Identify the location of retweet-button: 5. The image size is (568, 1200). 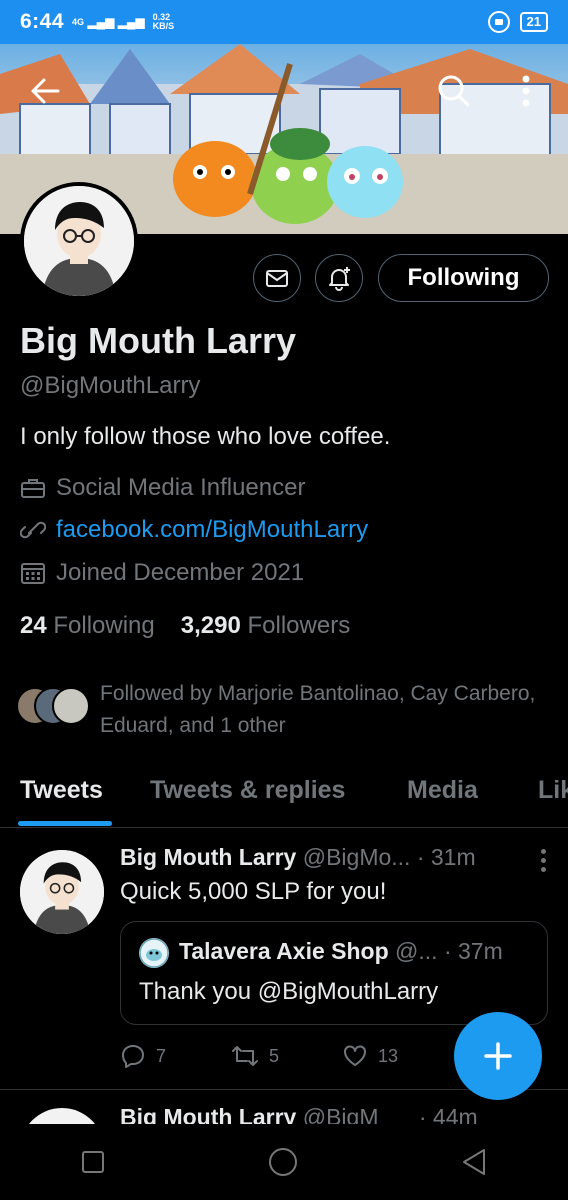
(286, 1056).